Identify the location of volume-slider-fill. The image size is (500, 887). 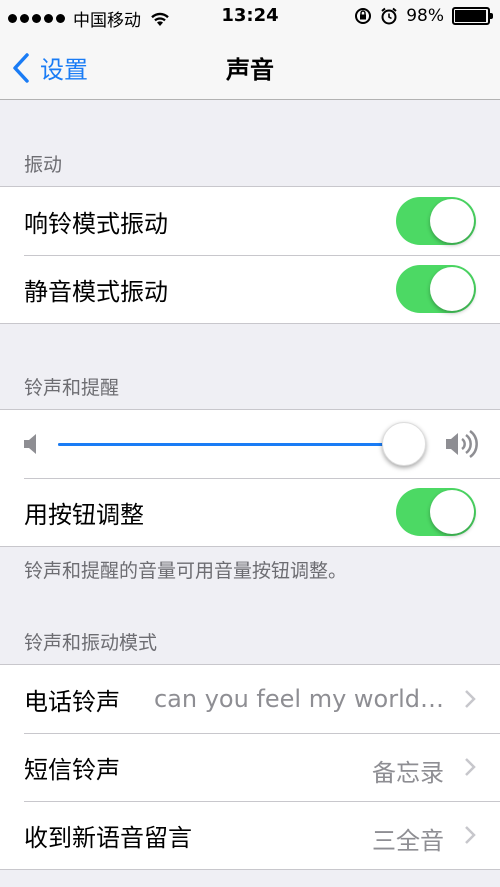
(231, 444).